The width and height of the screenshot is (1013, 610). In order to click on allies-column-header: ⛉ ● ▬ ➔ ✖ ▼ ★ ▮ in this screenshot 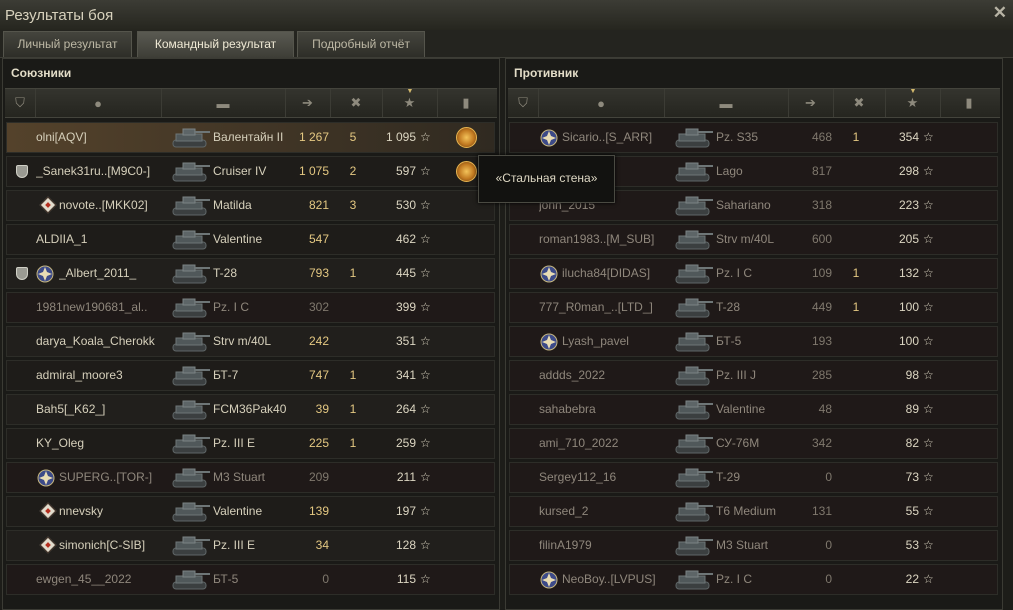, I will do `click(251, 103)`.